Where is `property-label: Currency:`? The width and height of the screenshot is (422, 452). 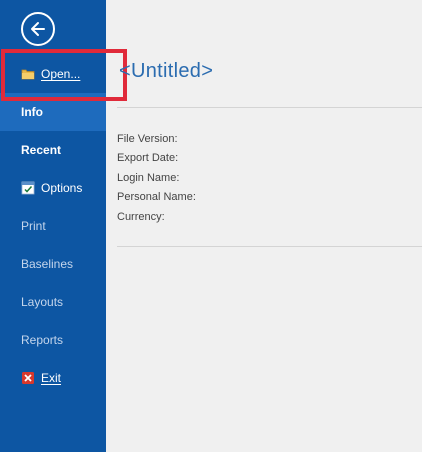 property-label: Currency: is located at coordinates (141, 217).